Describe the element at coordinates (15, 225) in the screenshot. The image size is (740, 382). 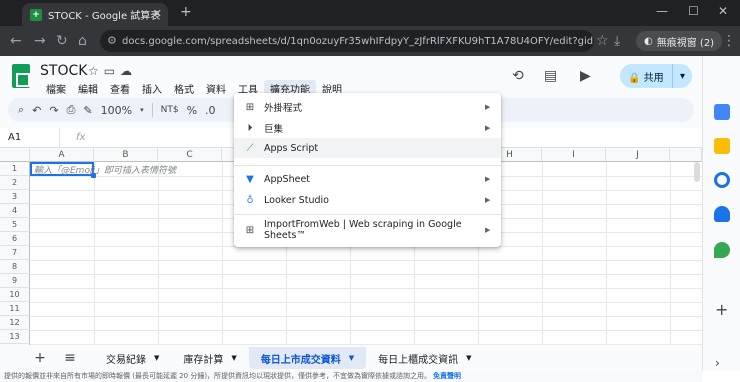
I see `row-header: 5` at that location.